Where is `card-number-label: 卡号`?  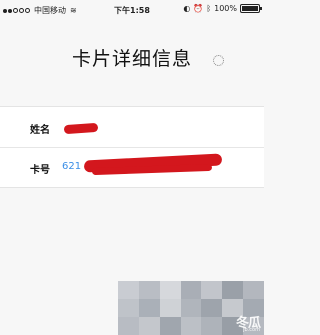
card-number-label: 卡号 is located at coordinates (40, 170).